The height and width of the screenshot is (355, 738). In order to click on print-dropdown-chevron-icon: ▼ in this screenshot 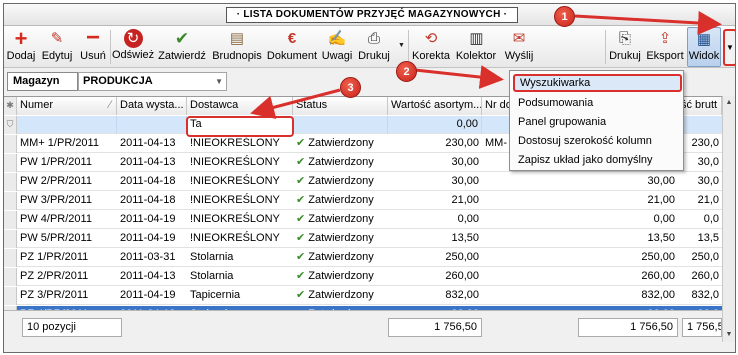, I will do `click(401, 45)`.